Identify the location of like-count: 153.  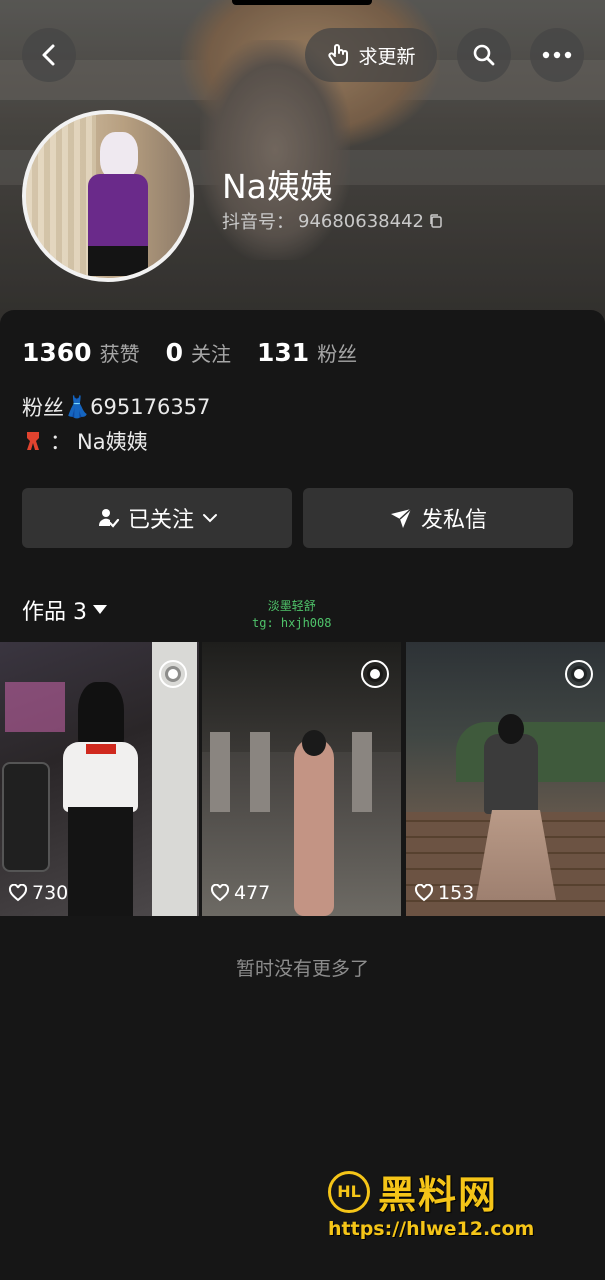
(444, 893).